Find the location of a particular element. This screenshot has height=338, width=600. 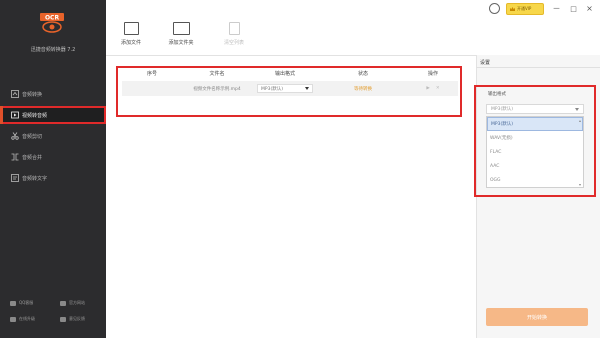

sidebar-item-label: 音频合并 is located at coordinates (32, 157).